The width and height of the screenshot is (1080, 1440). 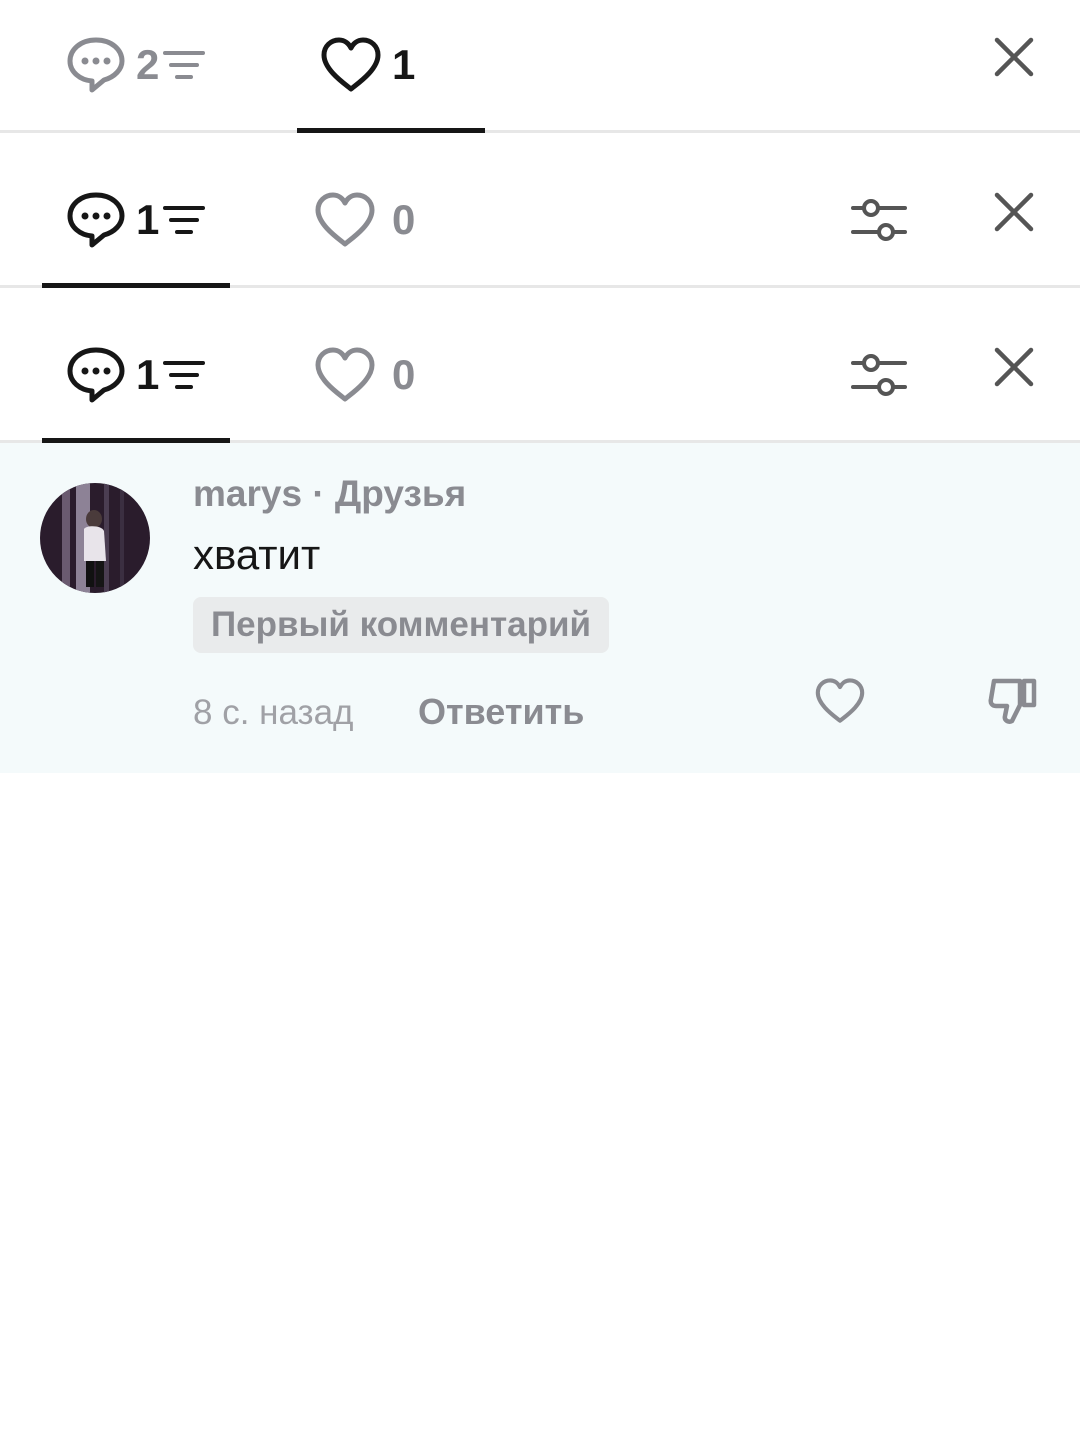 I want to click on dislike-comment-button, so click(x=1013, y=701).